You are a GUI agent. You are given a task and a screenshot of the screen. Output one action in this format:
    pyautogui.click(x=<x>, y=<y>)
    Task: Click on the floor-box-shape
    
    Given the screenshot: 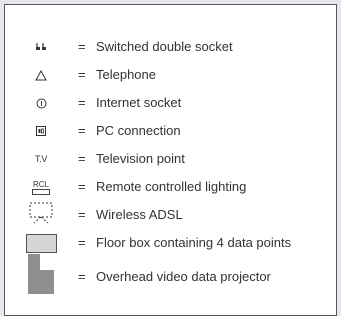 What is the action you would take?
    pyautogui.click(x=41, y=243)
    